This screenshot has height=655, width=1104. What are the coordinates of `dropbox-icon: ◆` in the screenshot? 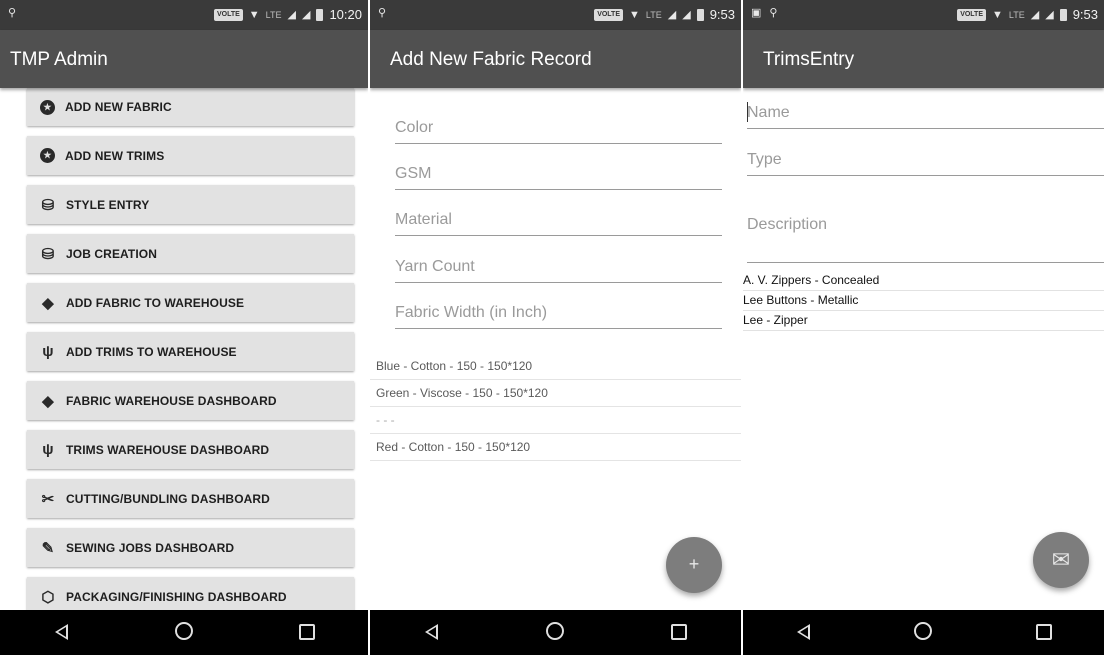 It's located at (48, 303).